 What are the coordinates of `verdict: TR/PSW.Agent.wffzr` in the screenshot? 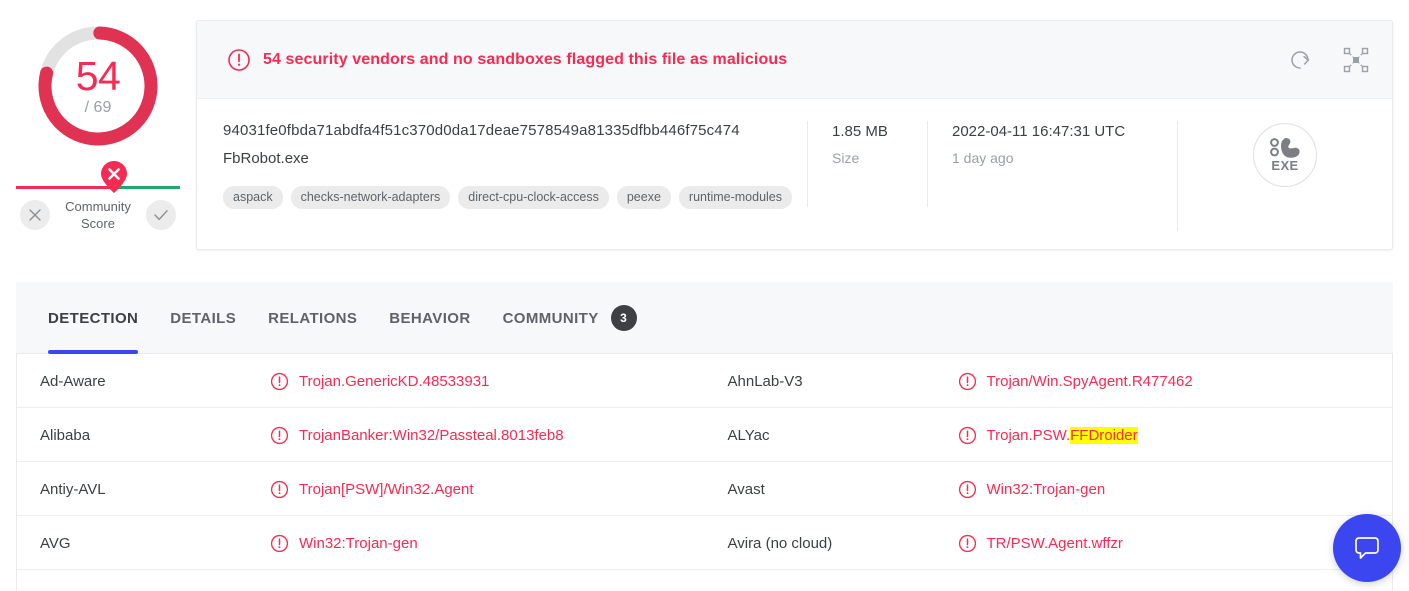 It's located at (1040, 543).